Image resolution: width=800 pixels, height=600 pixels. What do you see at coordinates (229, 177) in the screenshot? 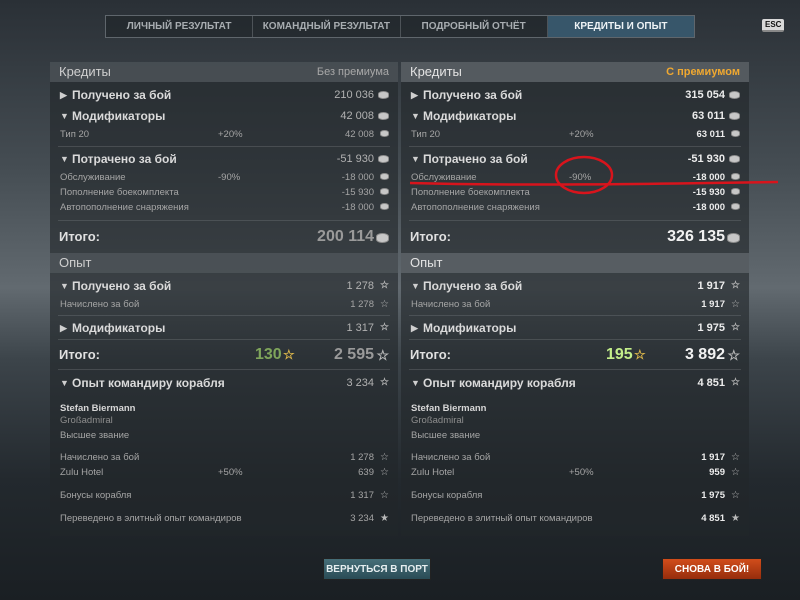
I see `row-percent: -90%` at bounding box center [229, 177].